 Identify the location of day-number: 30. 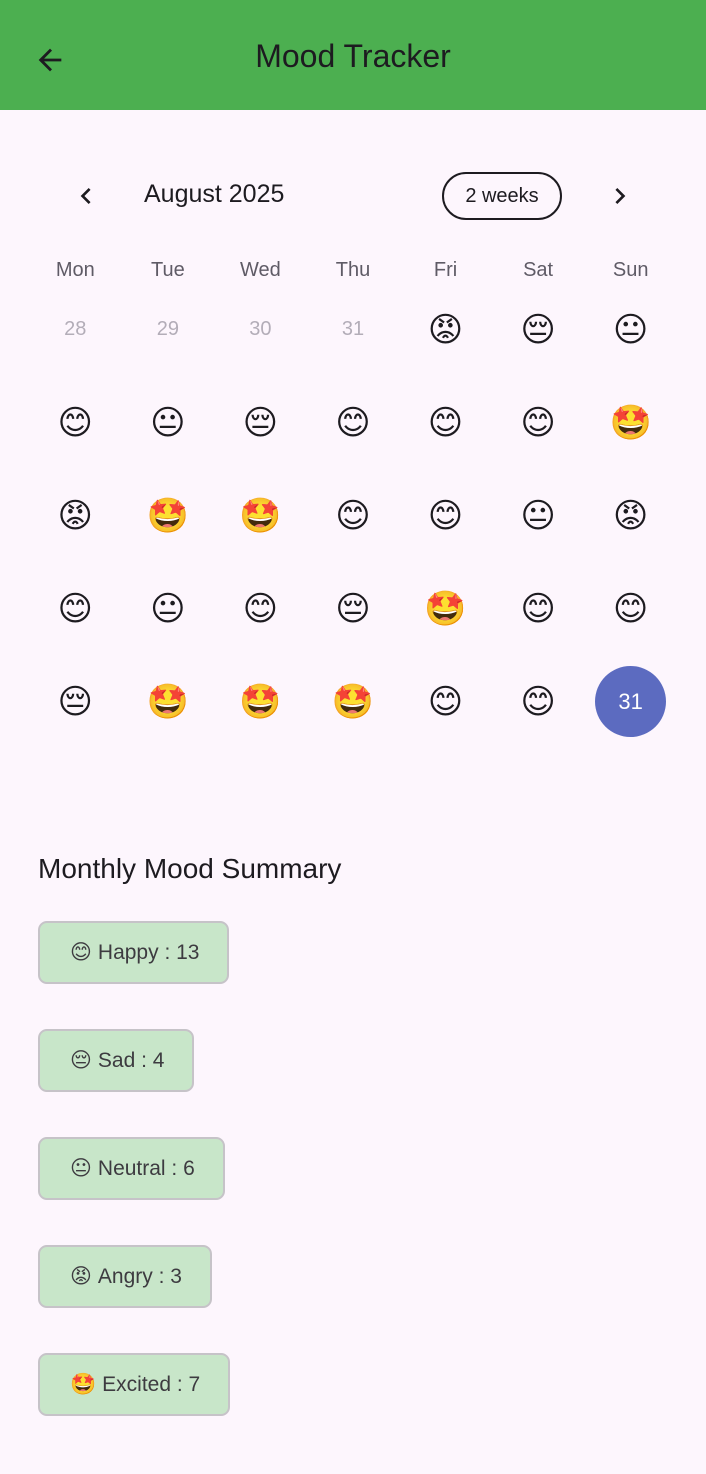
(260, 329).